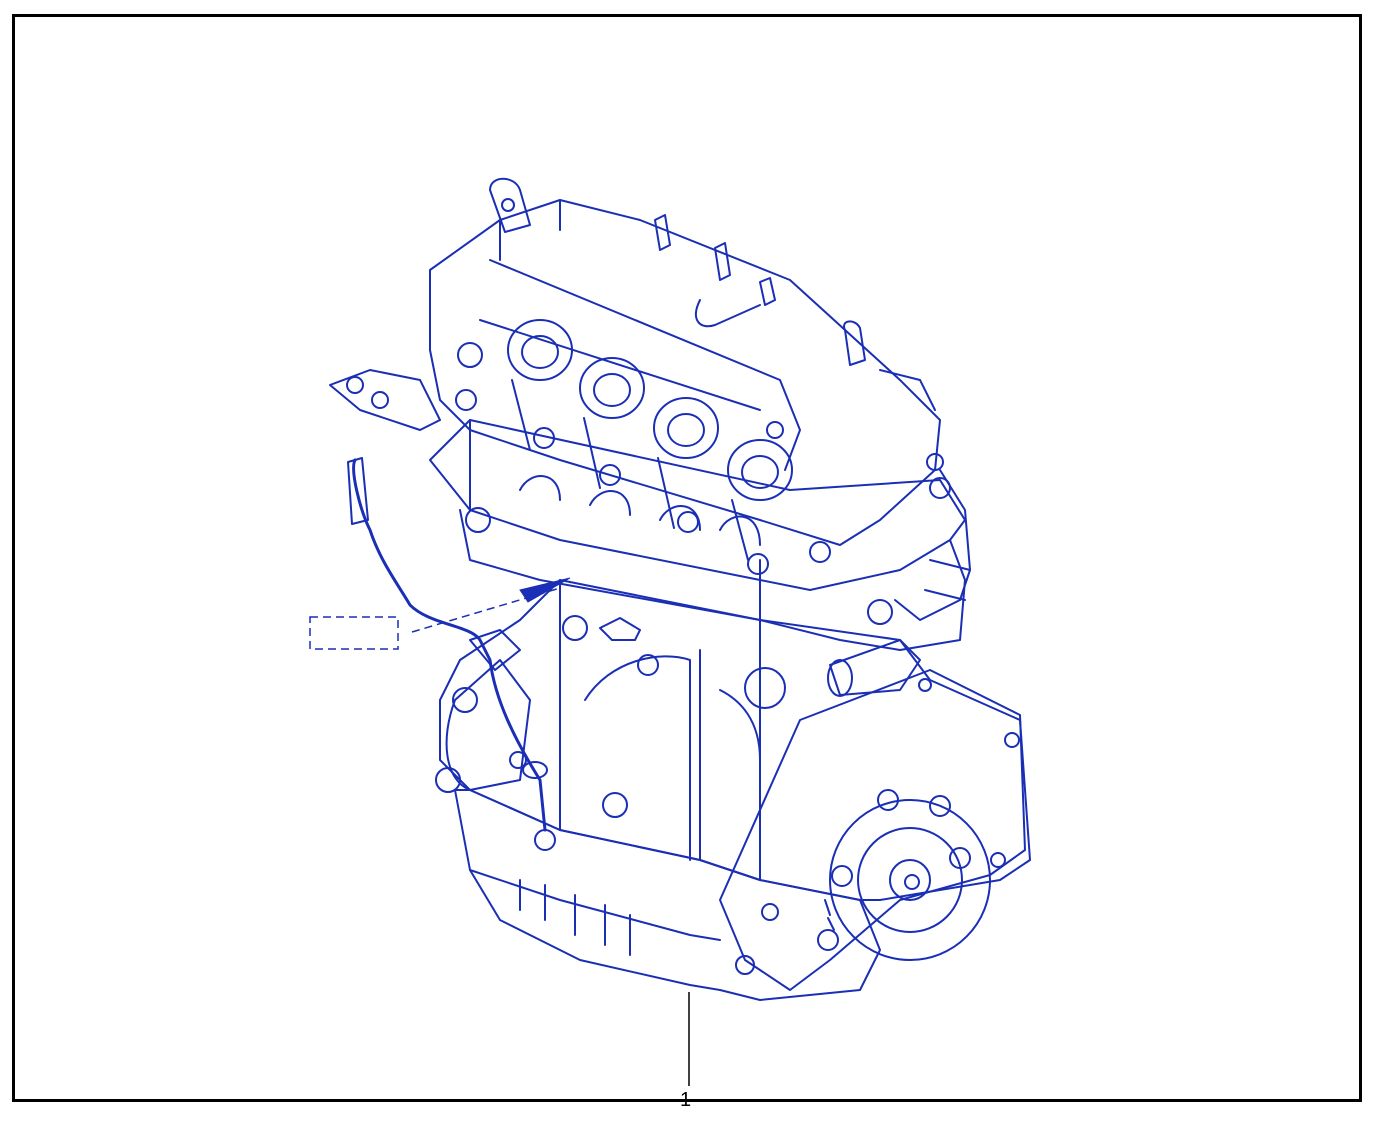 The image size is (1392, 1124). I want to click on sensor, so click(620, 629).